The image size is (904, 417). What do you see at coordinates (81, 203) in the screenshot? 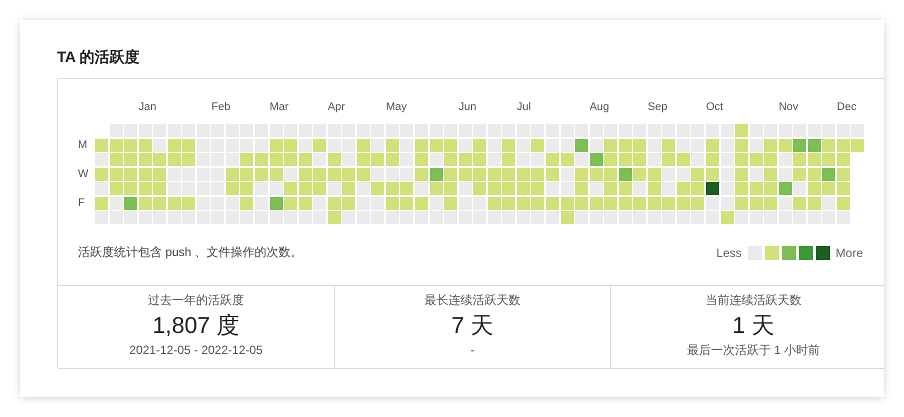
I see `weekday-label: F` at bounding box center [81, 203].